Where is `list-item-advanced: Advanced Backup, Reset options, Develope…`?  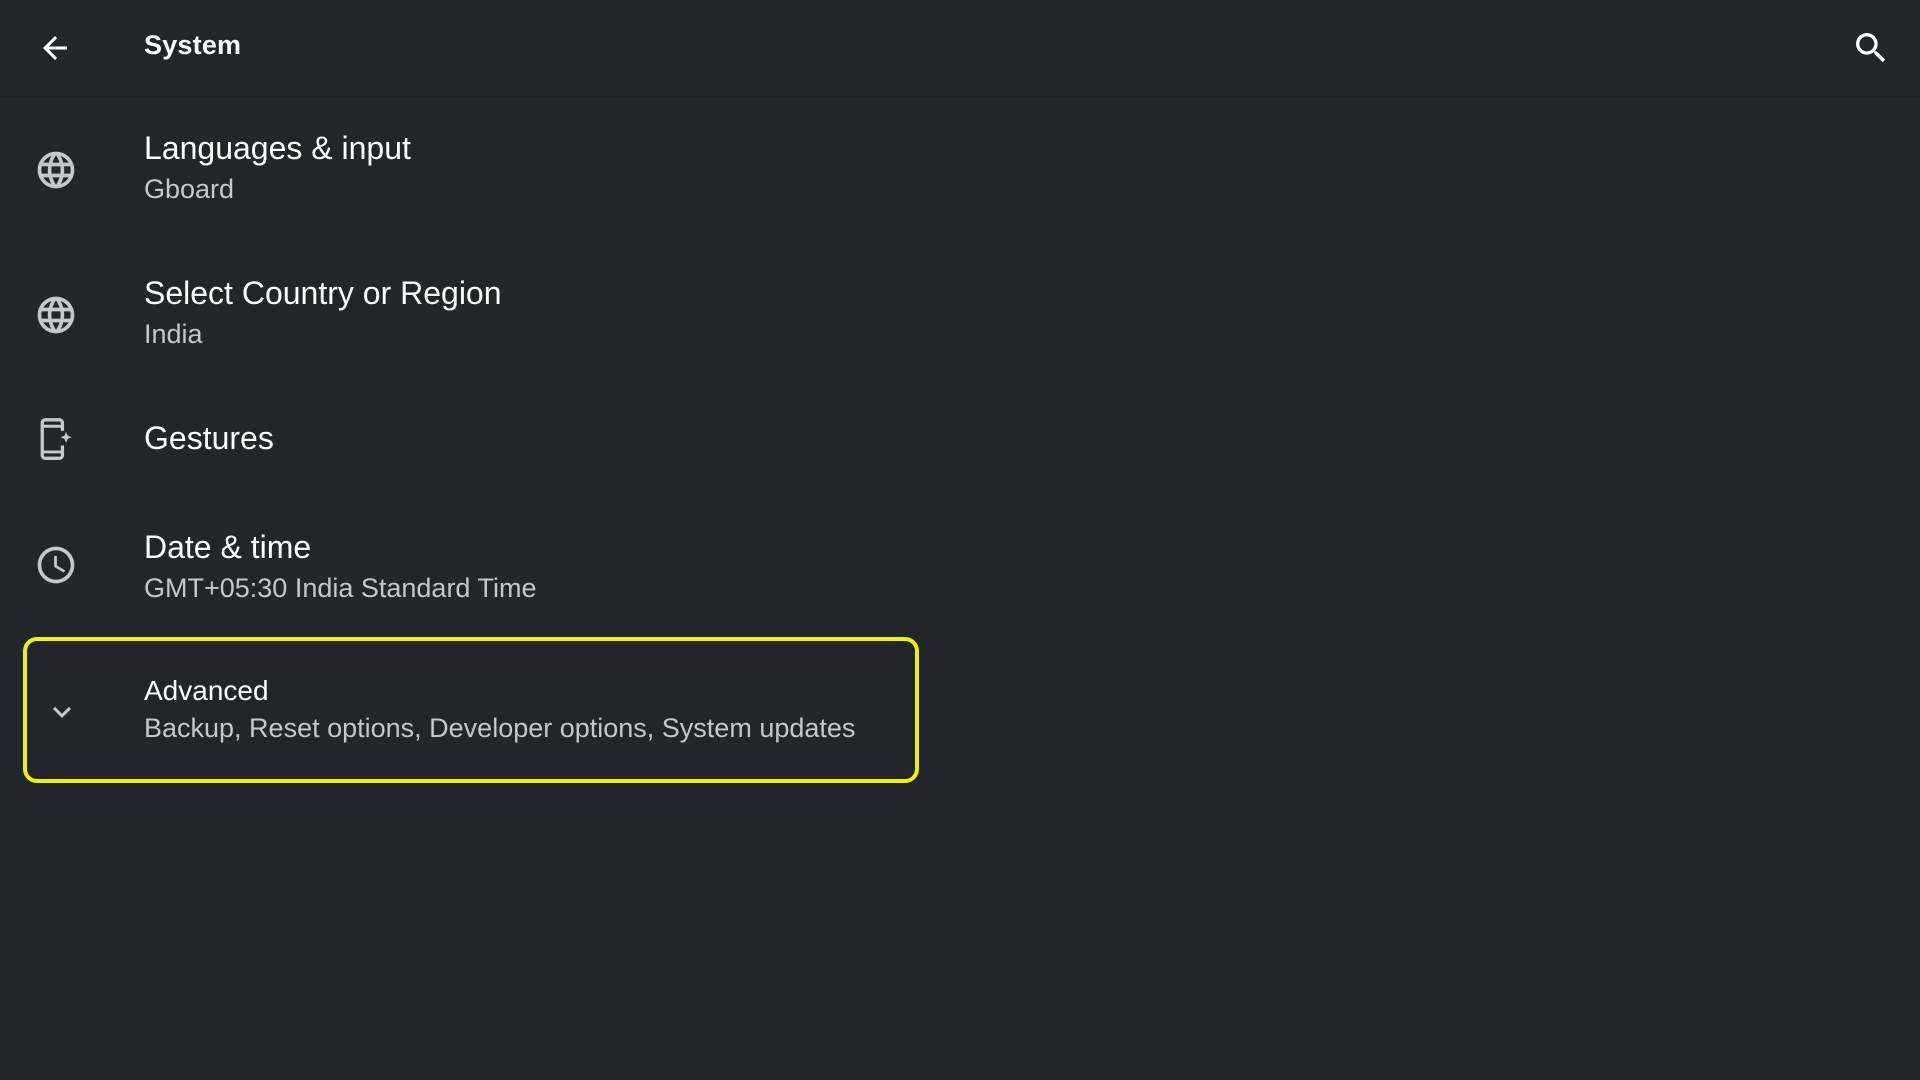 list-item-advanced: Advanced Backup, Reset options, Develope… is located at coordinates (471, 710).